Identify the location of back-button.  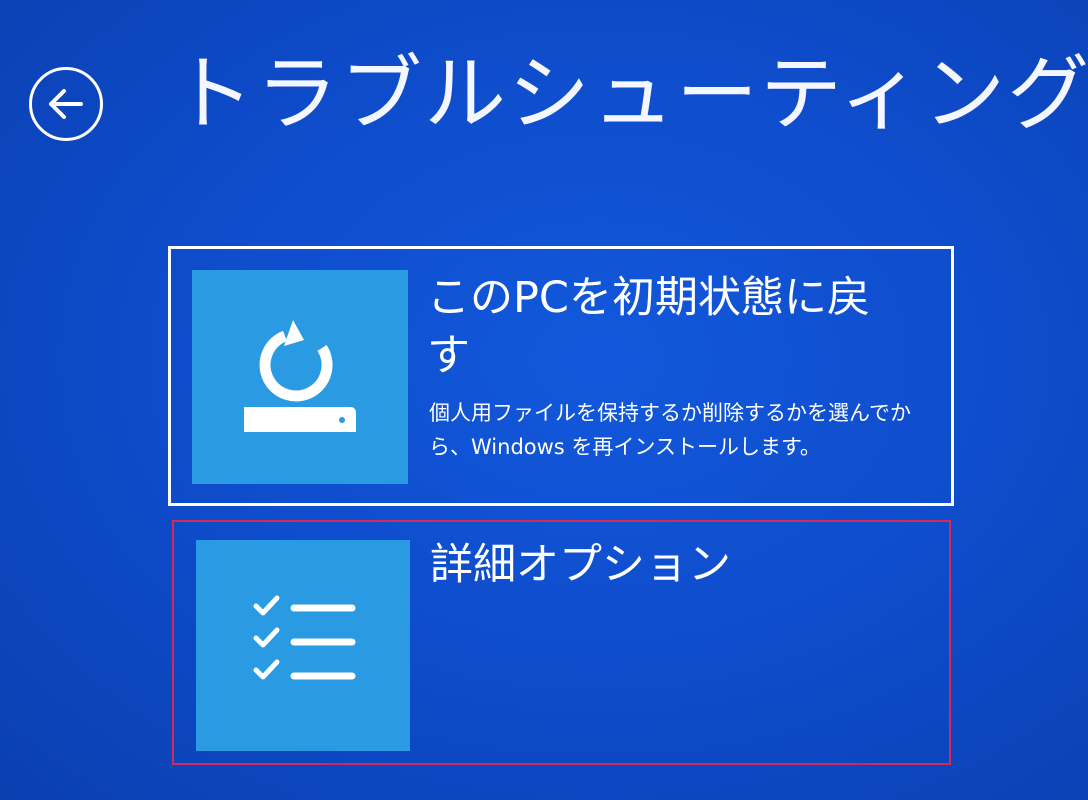
(66, 104).